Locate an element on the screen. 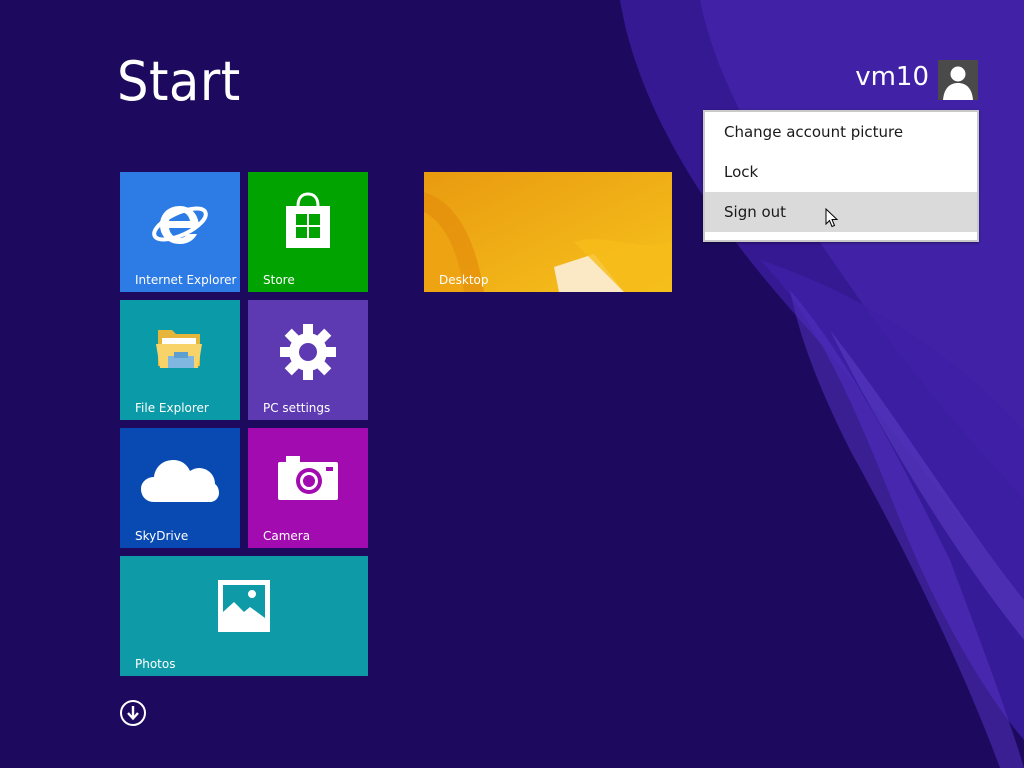 This screenshot has height=768, width=1024. page-title: Start is located at coordinates (179, 81).